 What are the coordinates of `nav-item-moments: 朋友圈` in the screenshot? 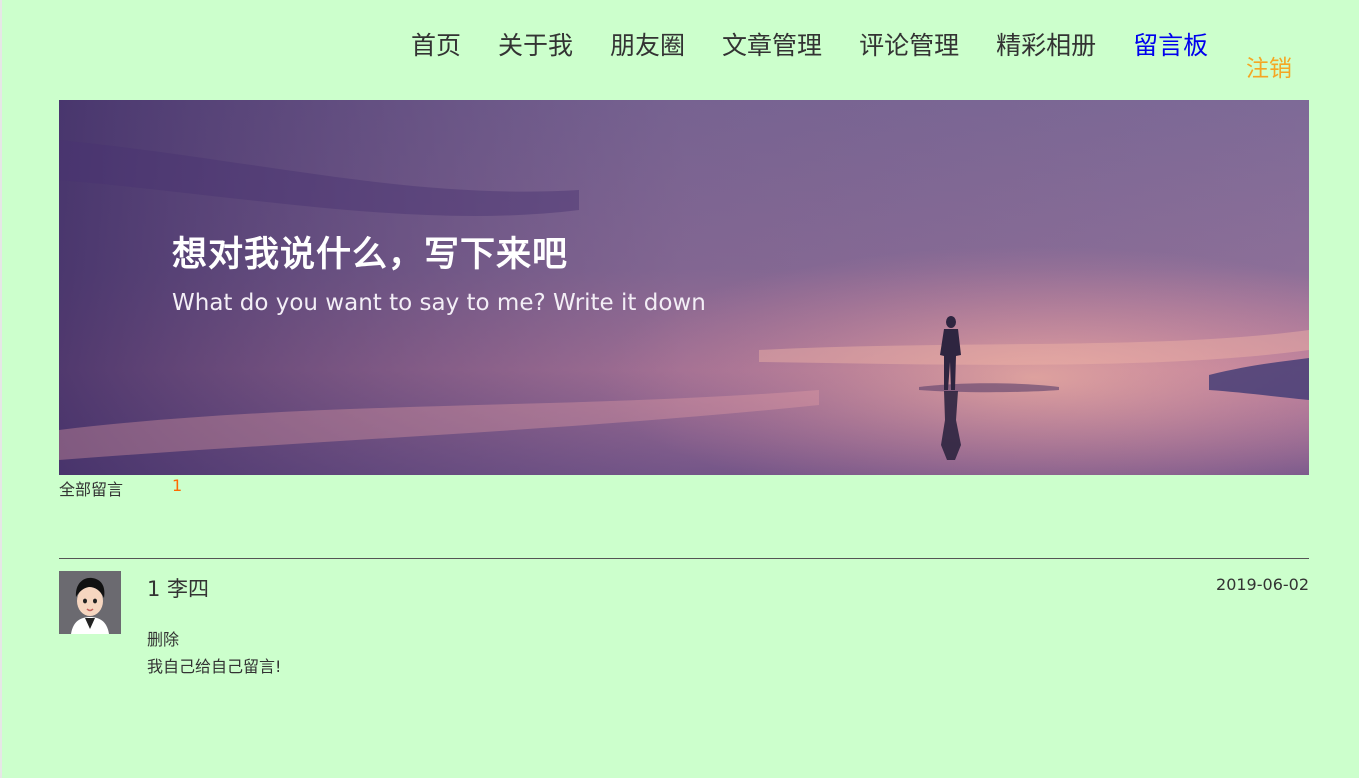 It's located at (647, 44).